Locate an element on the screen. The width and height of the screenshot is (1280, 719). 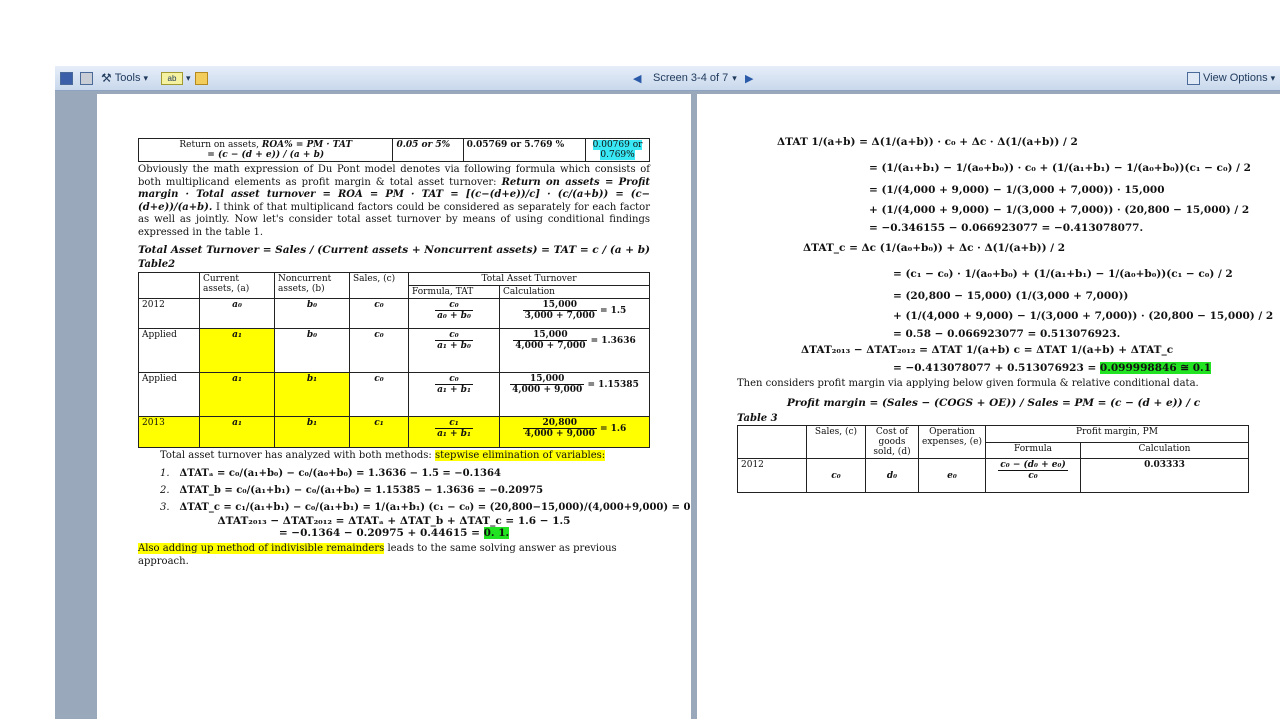
open-folder-button is located at coordinates (201, 78).